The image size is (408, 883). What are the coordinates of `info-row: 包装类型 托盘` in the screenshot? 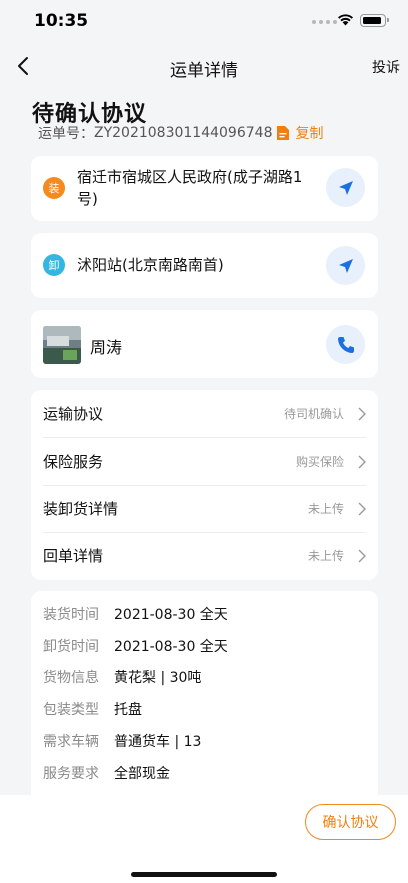 It's located at (92, 709).